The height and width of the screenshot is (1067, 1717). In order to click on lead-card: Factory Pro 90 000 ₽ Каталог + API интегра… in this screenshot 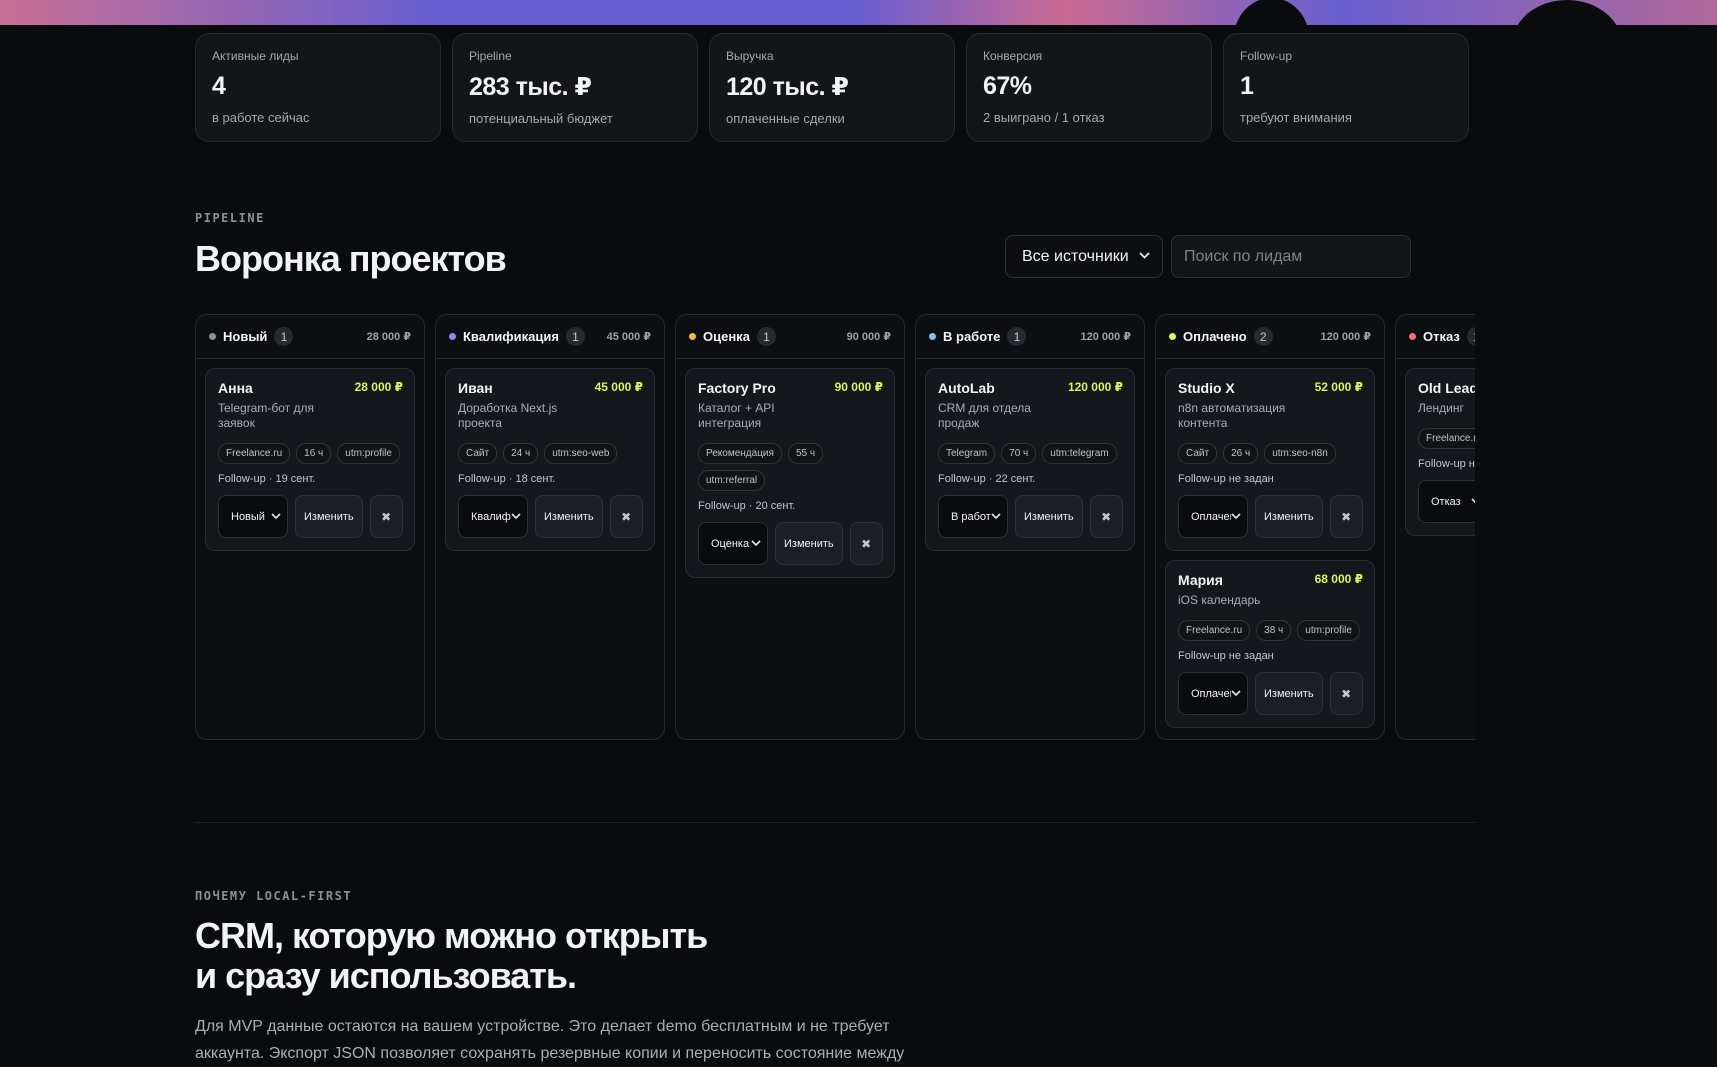, I will do `click(790, 473)`.